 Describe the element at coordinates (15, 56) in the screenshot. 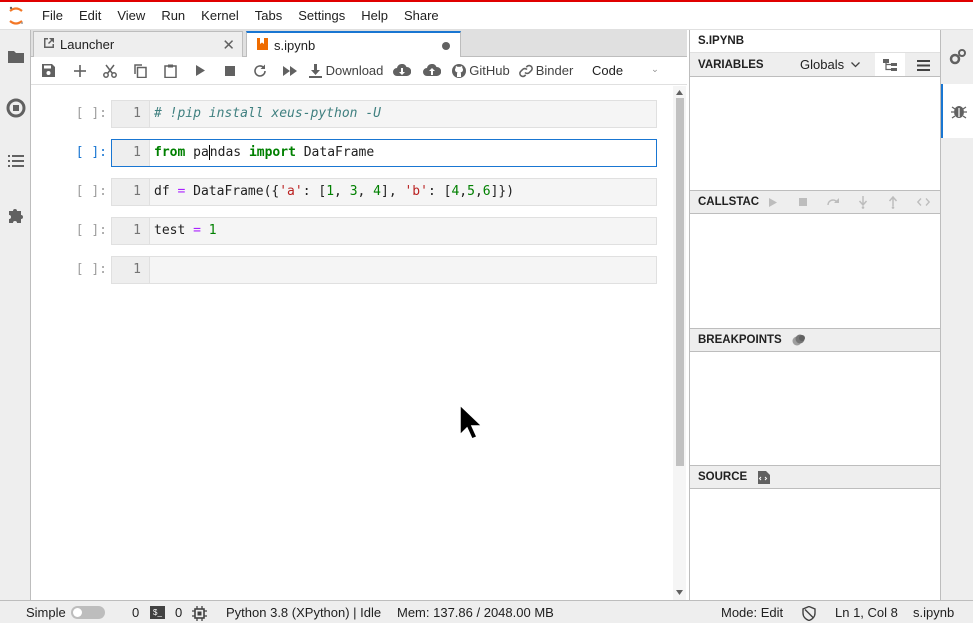

I see `folder-icon` at that location.